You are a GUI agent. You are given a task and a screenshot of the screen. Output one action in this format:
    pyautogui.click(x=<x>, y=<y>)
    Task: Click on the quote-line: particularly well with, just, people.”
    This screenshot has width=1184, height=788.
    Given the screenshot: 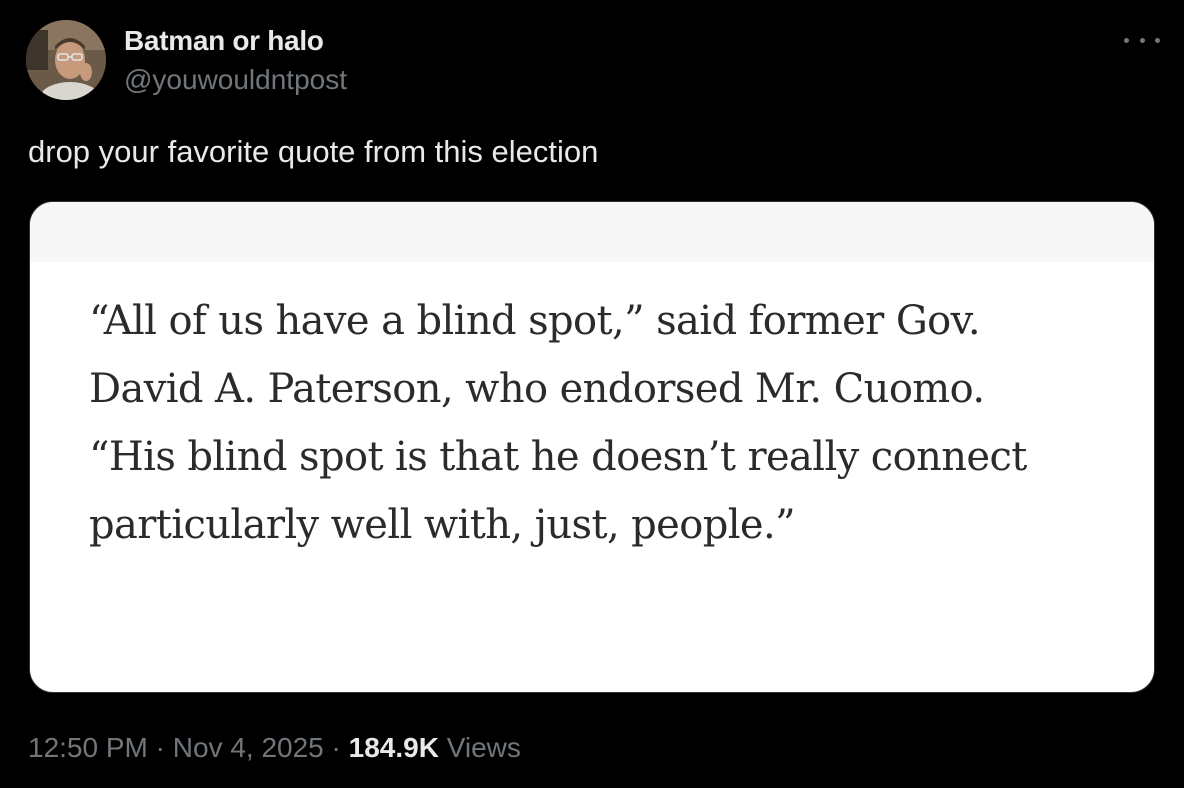 What is the action you would take?
    pyautogui.click(x=442, y=525)
    